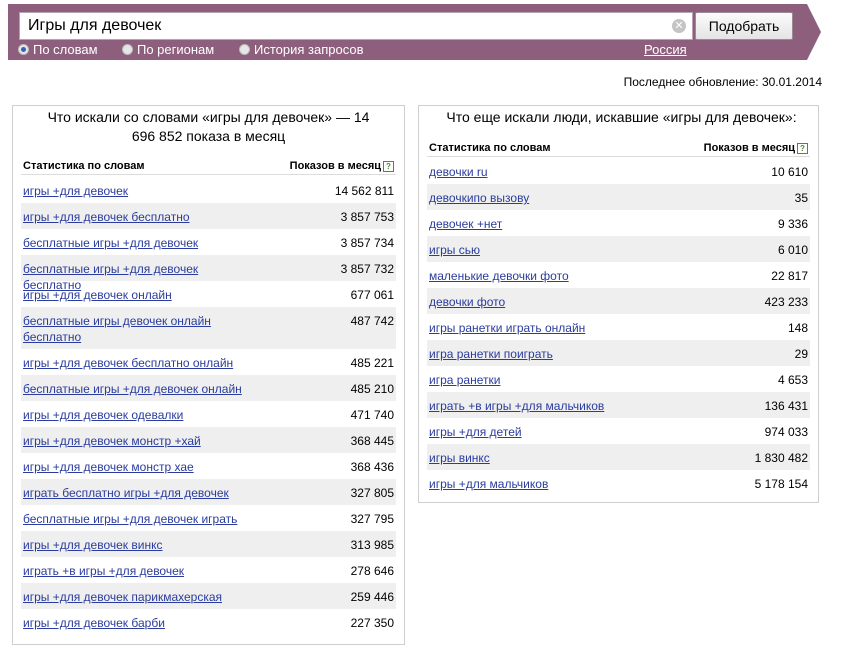  Describe the element at coordinates (499, 276) in the screenshot. I see `query-link: маленькие девочки фото` at that location.